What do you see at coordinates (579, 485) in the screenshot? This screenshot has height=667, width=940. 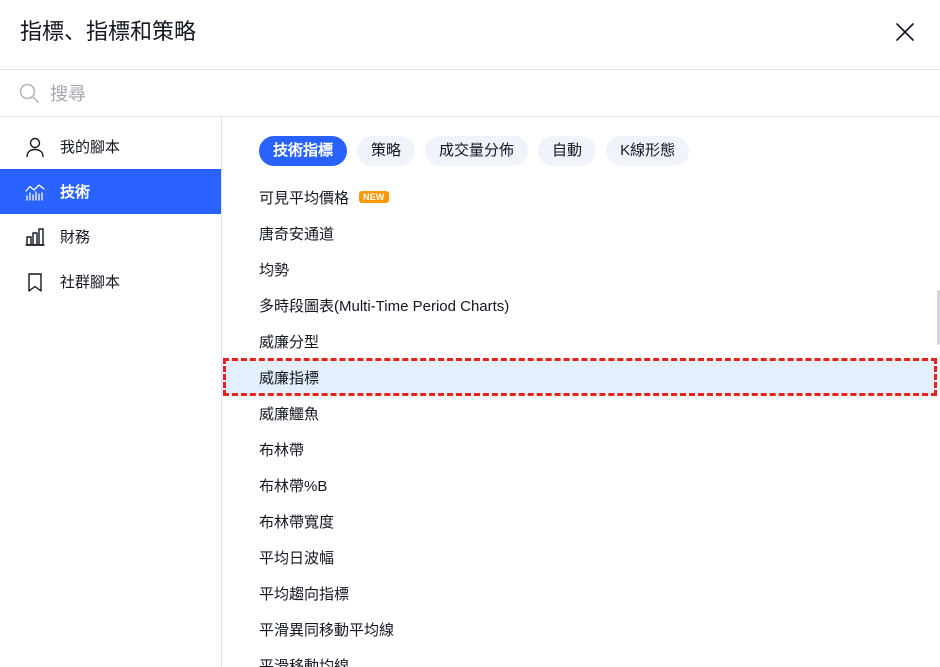 I see `list-item: 布林帶%B` at bounding box center [579, 485].